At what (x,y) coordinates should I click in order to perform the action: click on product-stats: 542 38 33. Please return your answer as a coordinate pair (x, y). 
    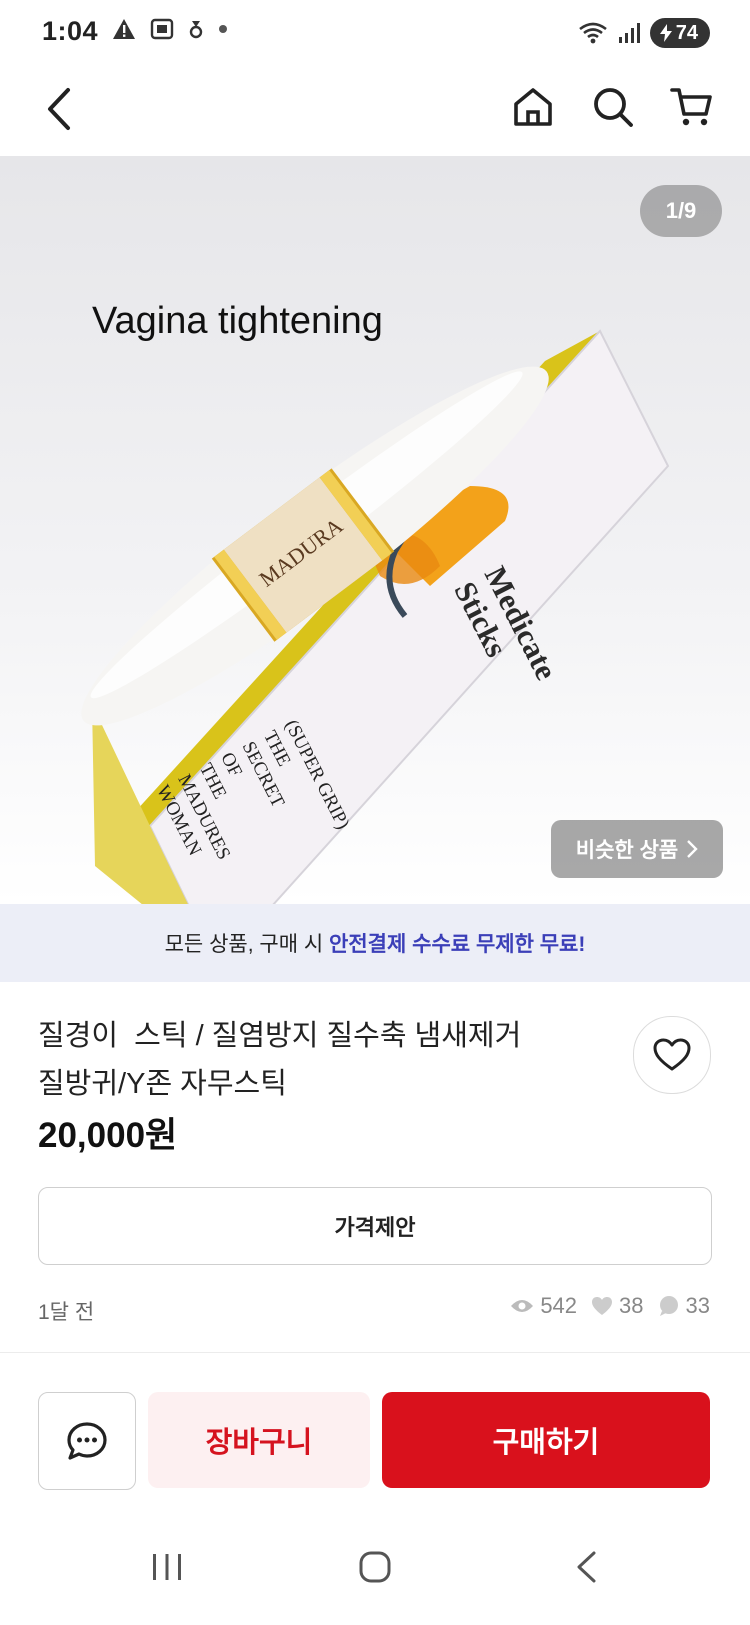
    Looking at the image, I should click on (610, 1306).